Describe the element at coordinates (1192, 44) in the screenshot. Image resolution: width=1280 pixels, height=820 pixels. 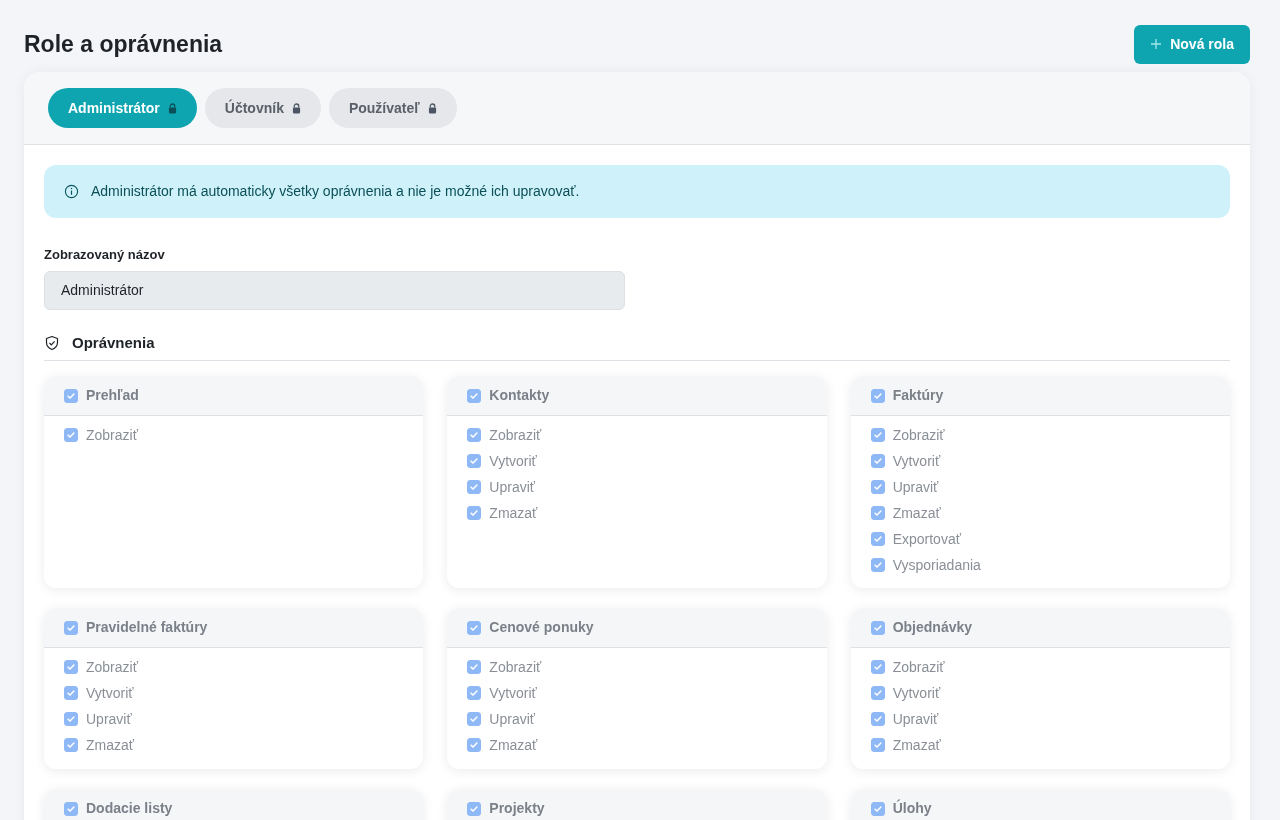
I see `new-role-button: Nová rola` at that location.